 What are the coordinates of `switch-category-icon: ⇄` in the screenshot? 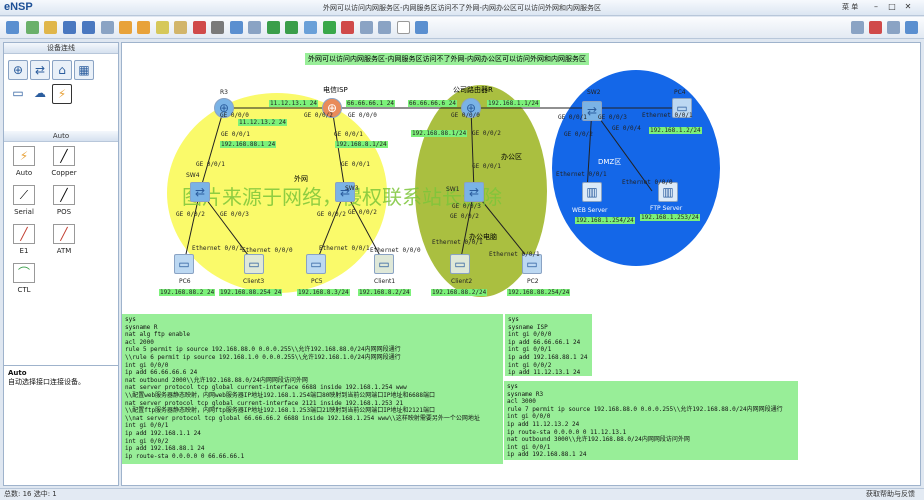 It's located at (40, 70).